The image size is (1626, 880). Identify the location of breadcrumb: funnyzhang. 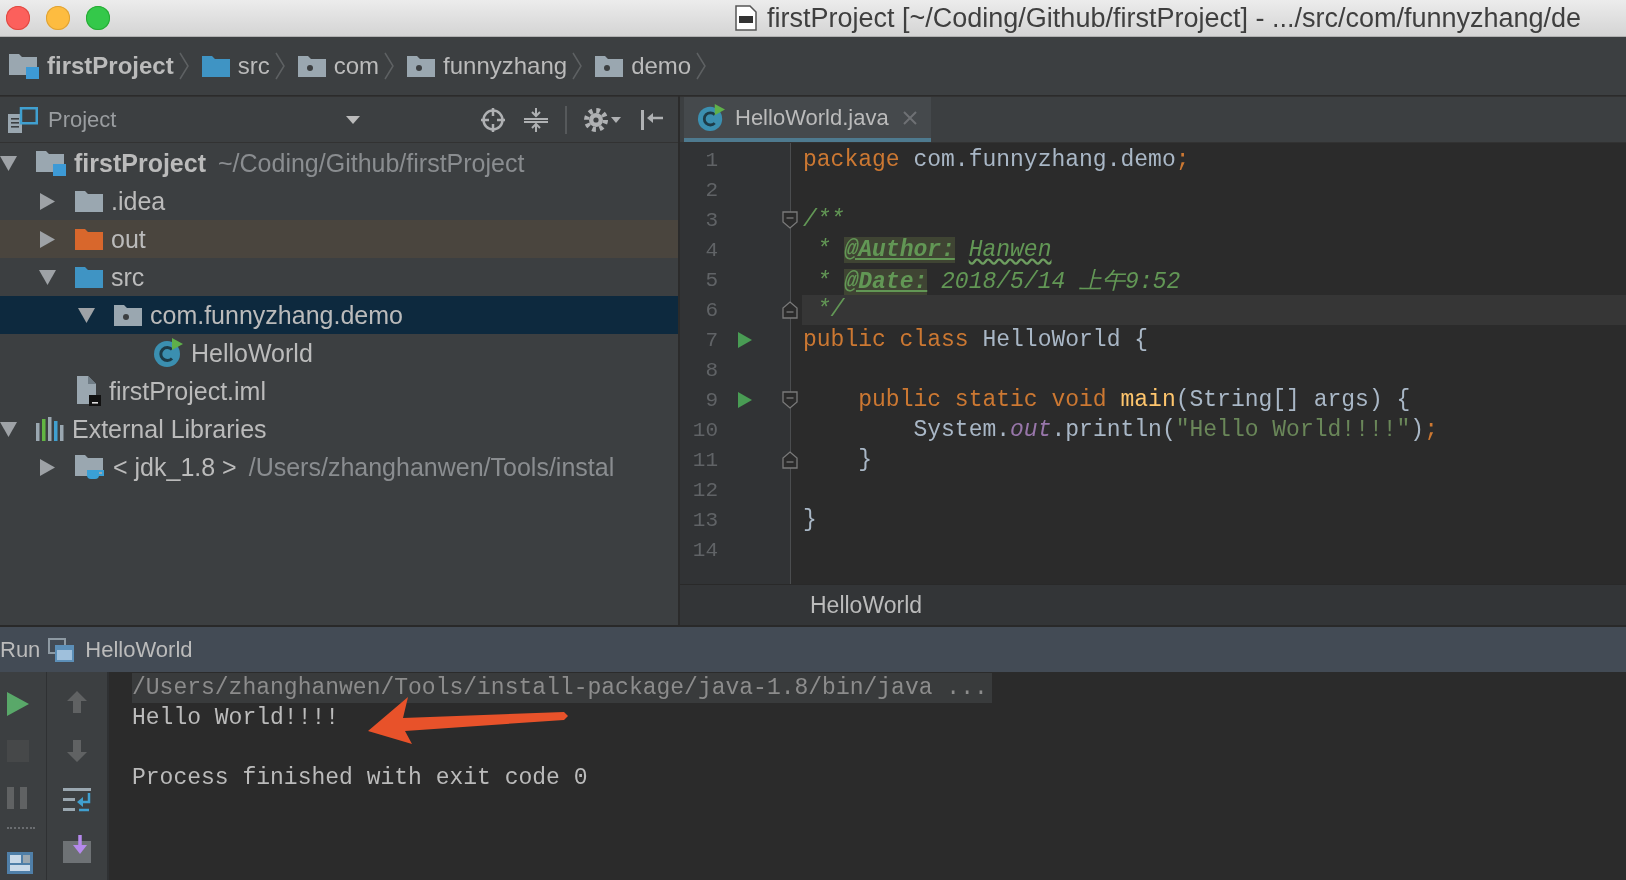
(487, 66).